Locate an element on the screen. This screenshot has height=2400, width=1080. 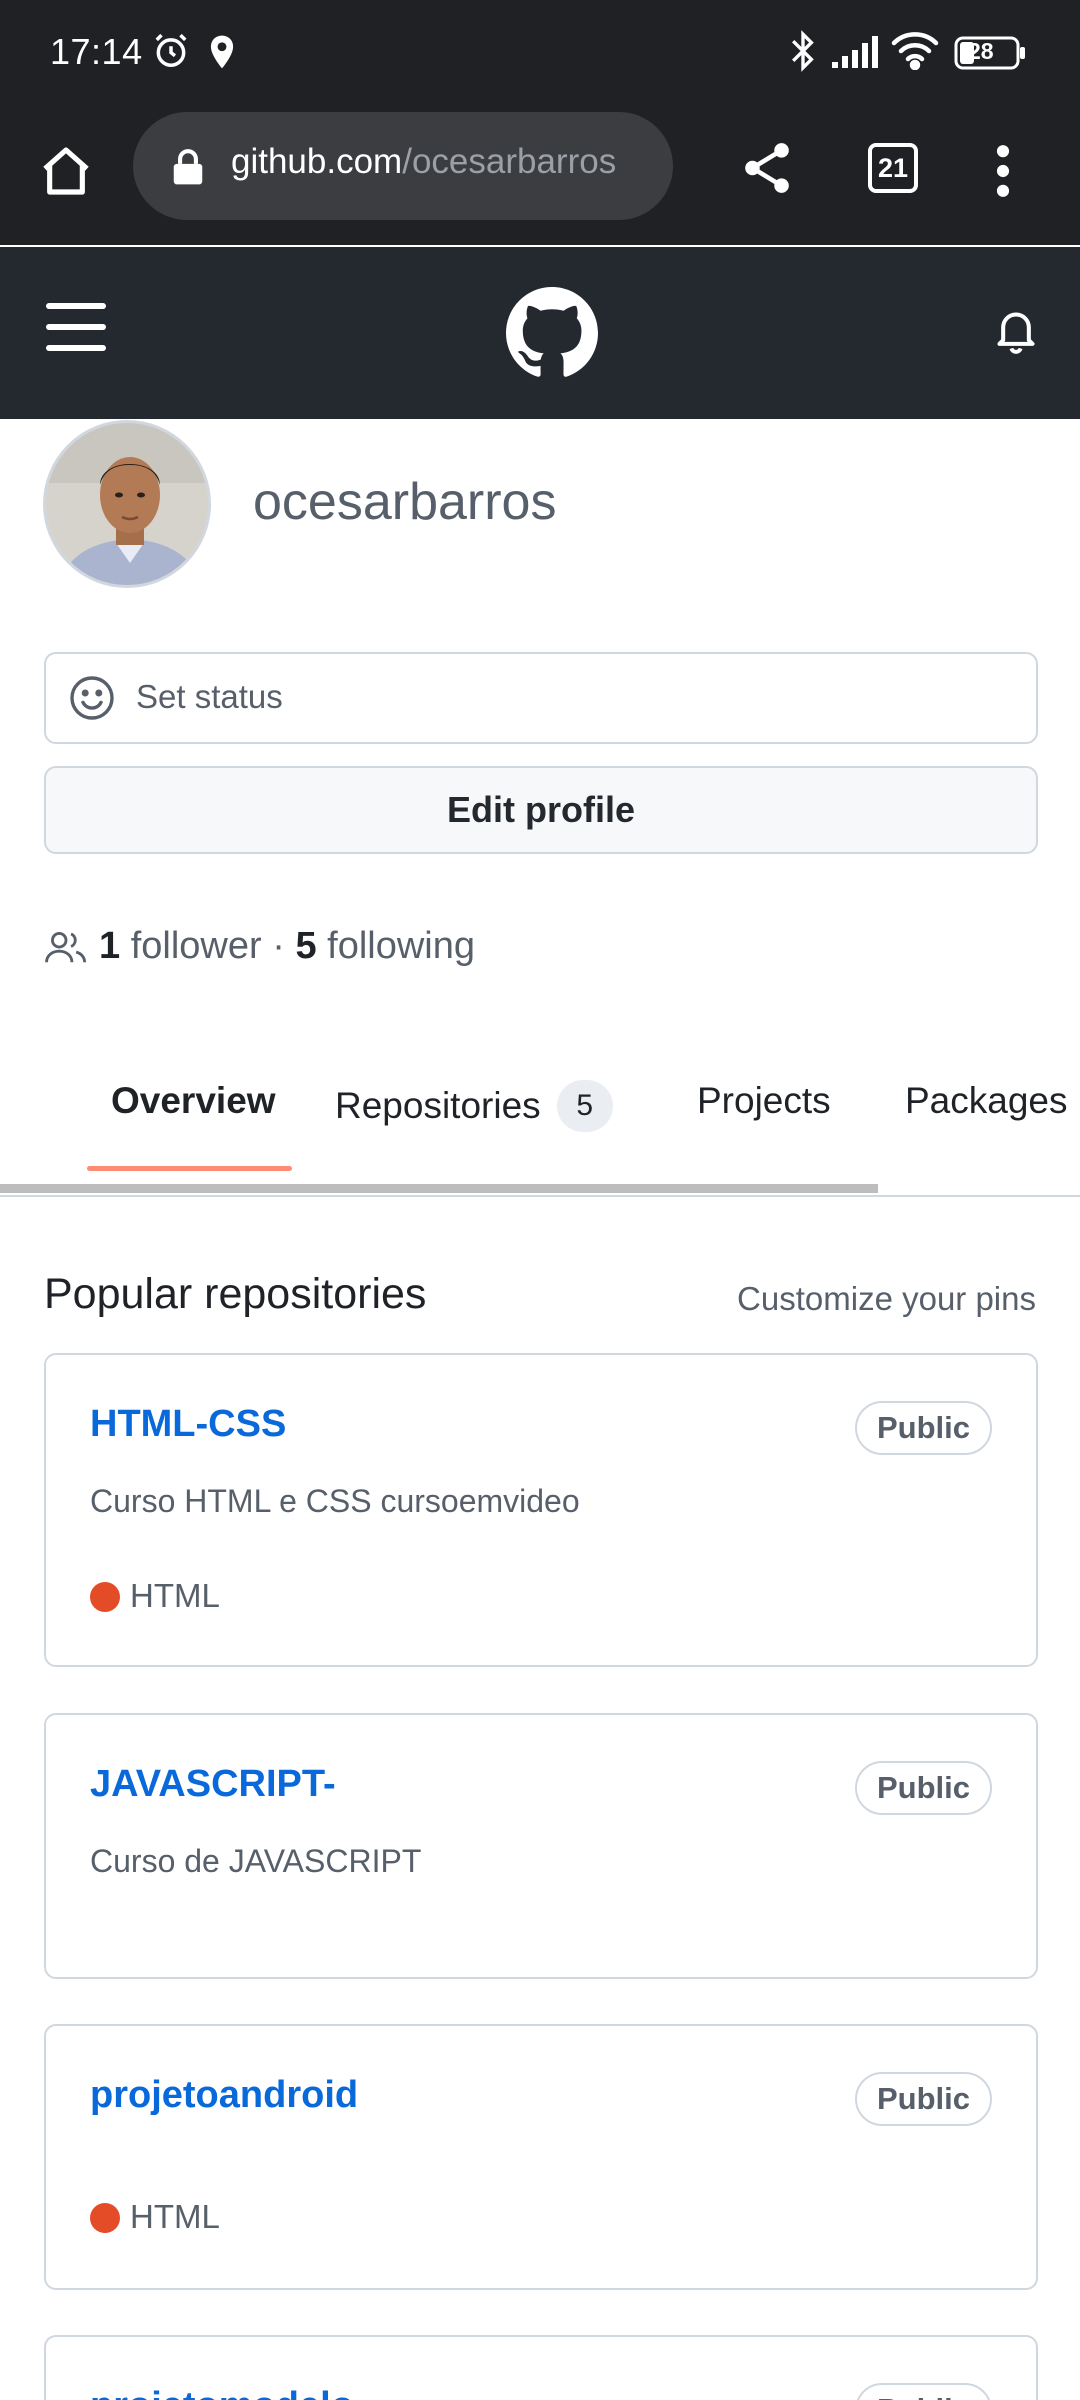
repo-description: Curso HTML e CSS cursoemvideo is located at coordinates (335, 1501).